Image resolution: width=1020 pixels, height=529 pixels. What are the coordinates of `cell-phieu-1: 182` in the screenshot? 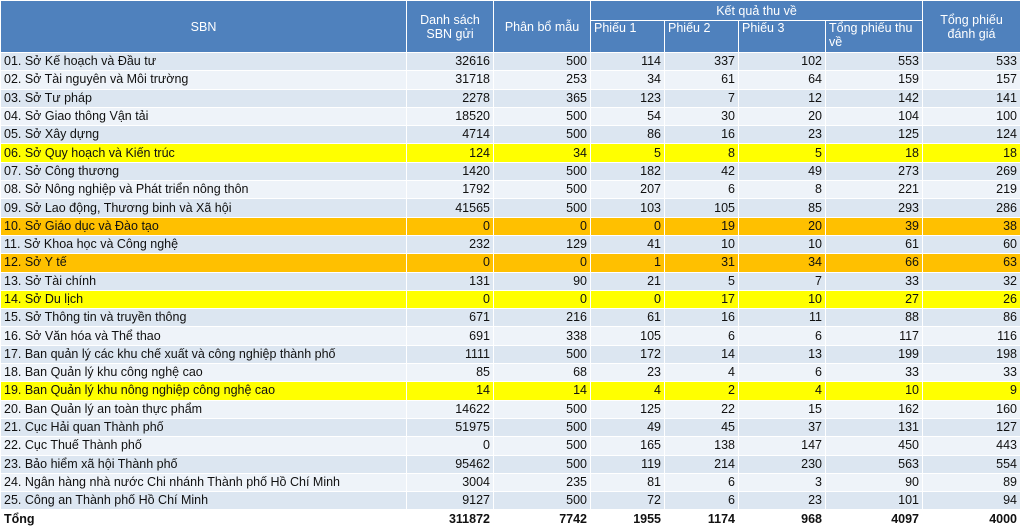 It's located at (628, 171).